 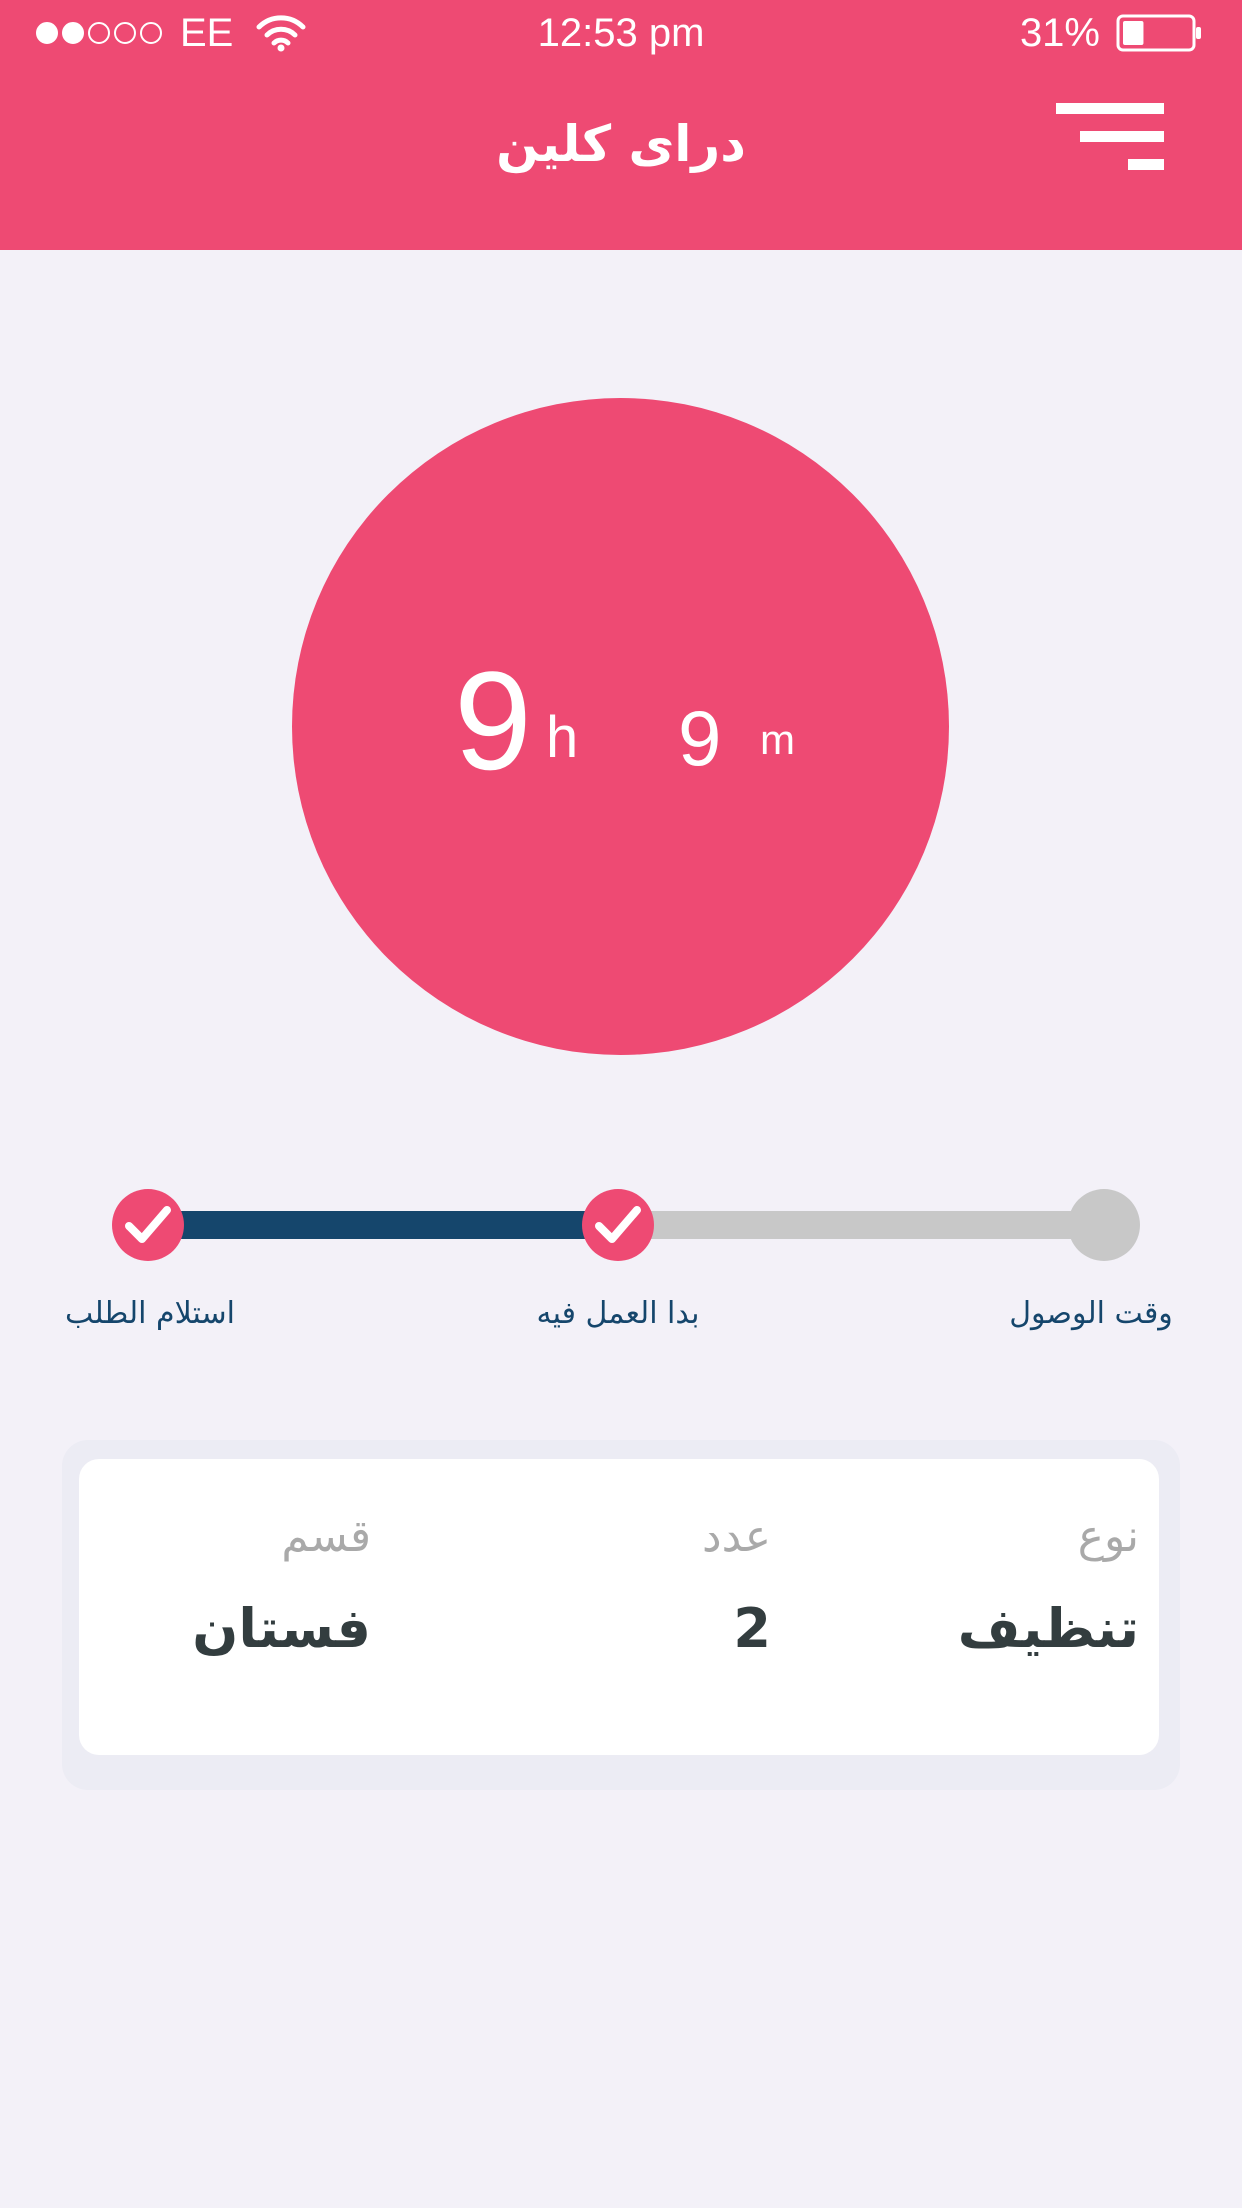 What do you see at coordinates (1108, 1536) in the screenshot?
I see `order-type-label: نوع` at bounding box center [1108, 1536].